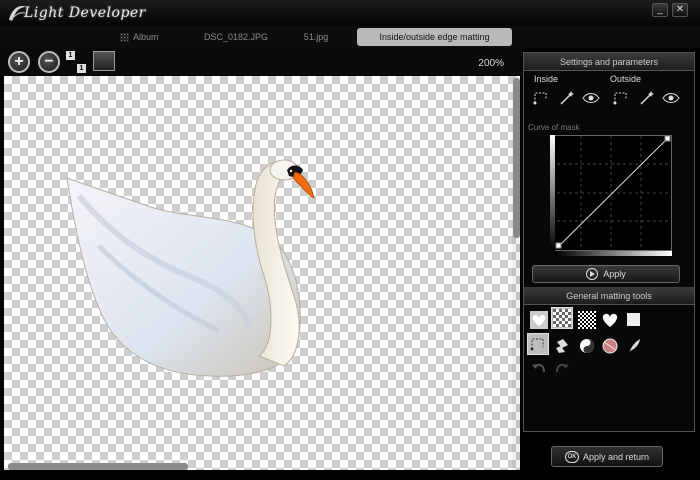 The width and height of the screenshot is (700, 480). What do you see at coordinates (592, 274) in the screenshot?
I see `play-icon` at bounding box center [592, 274].